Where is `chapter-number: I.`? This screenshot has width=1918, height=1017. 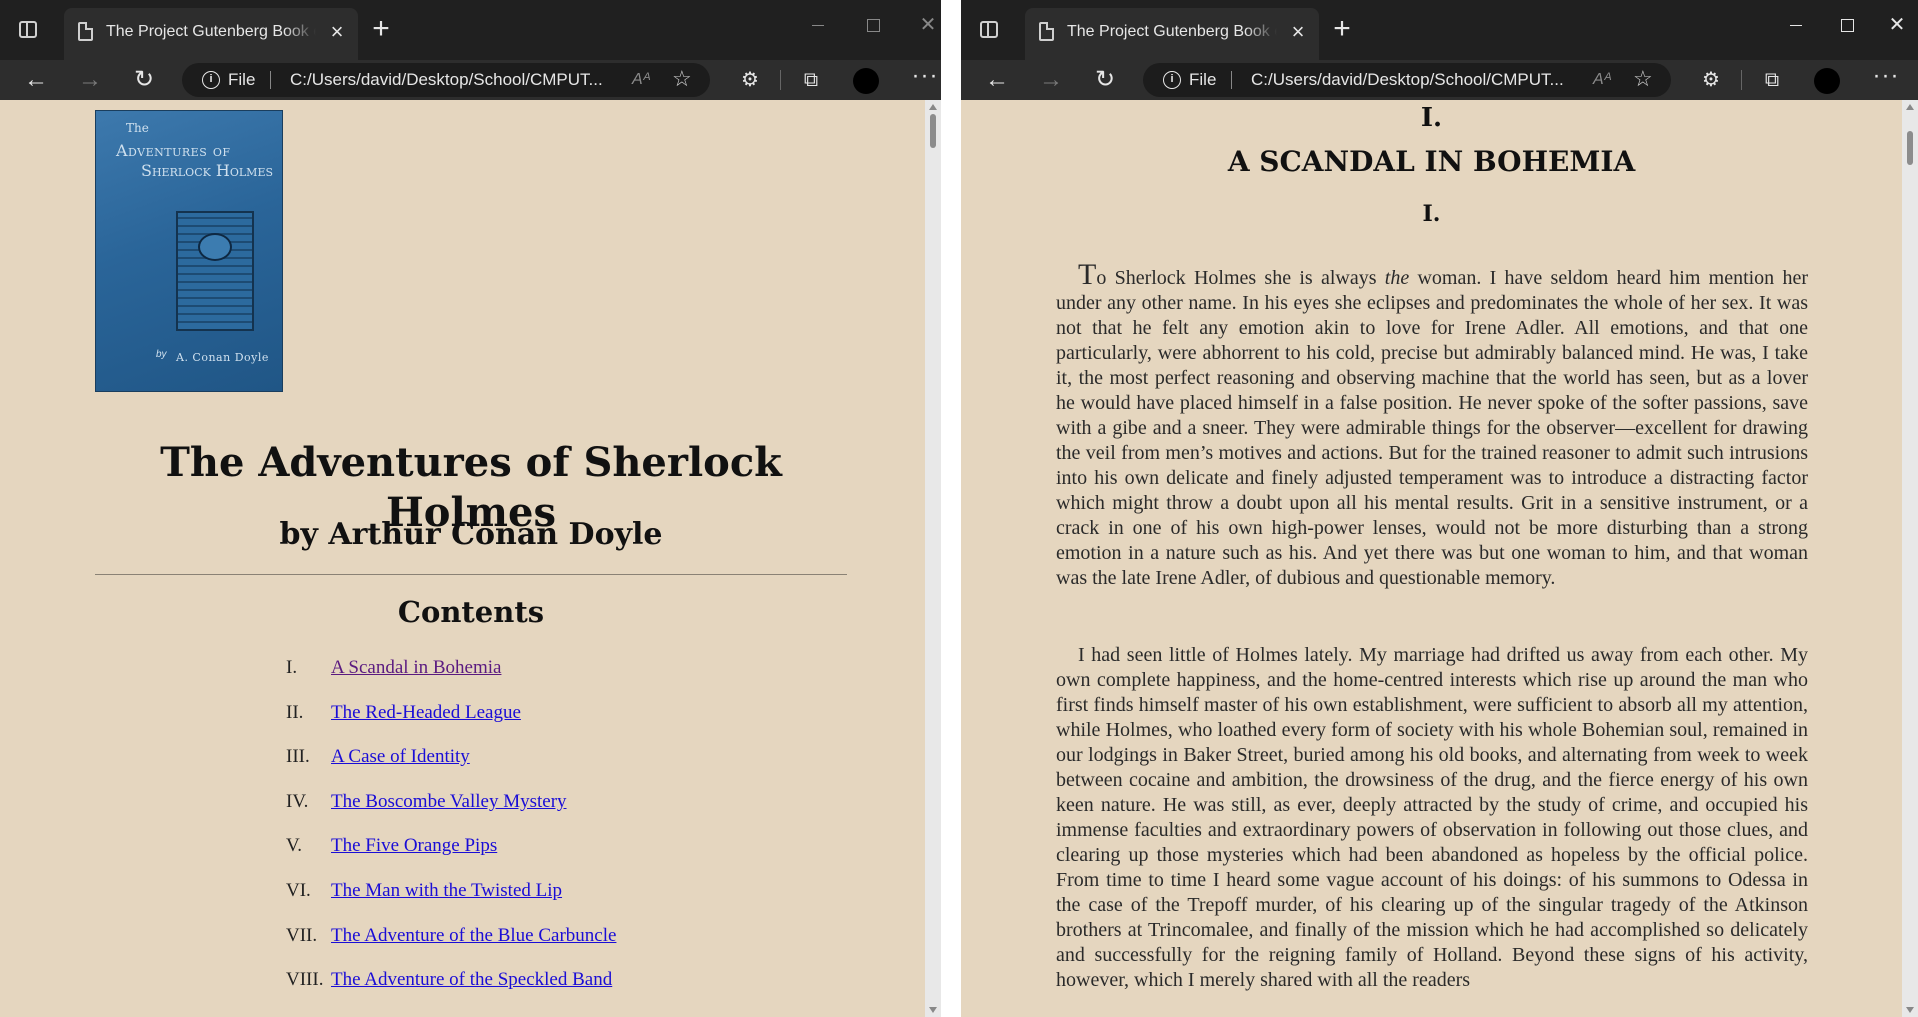 chapter-number: I. is located at coordinates (1431, 118).